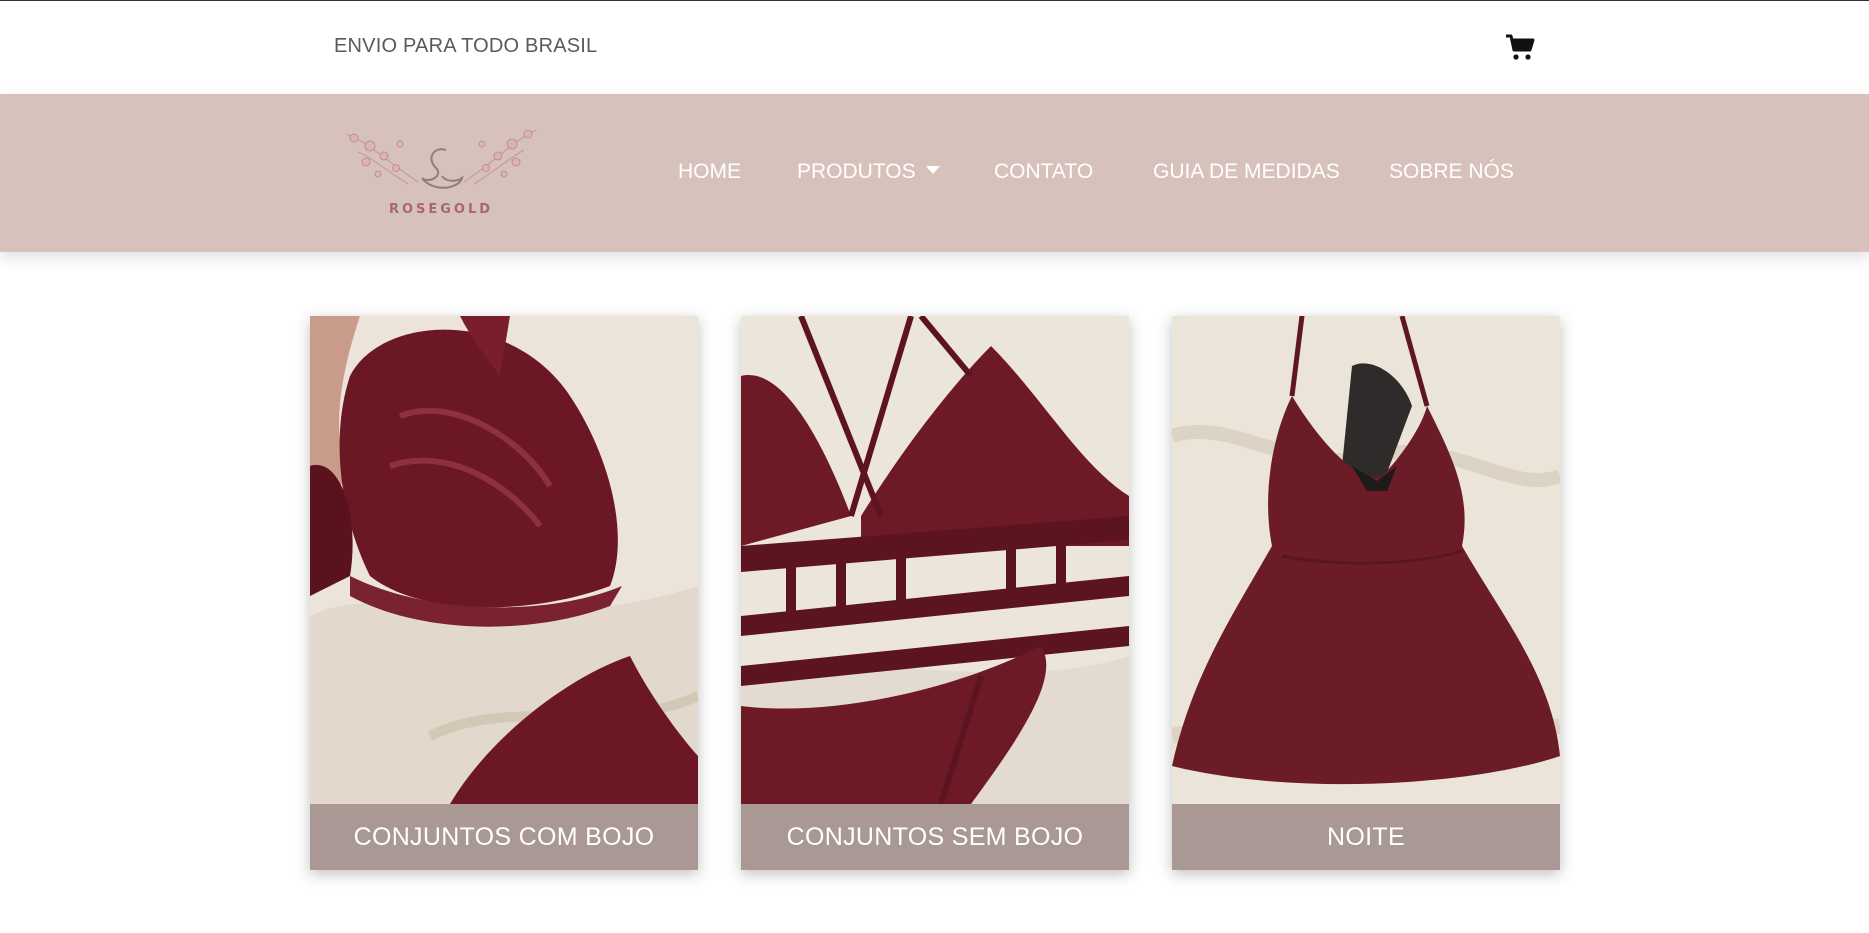 Image resolution: width=1869 pixels, height=933 pixels. I want to click on category-card-conjuntos-com-bojo: CONJUNTOS COM BOJO, so click(504, 593).